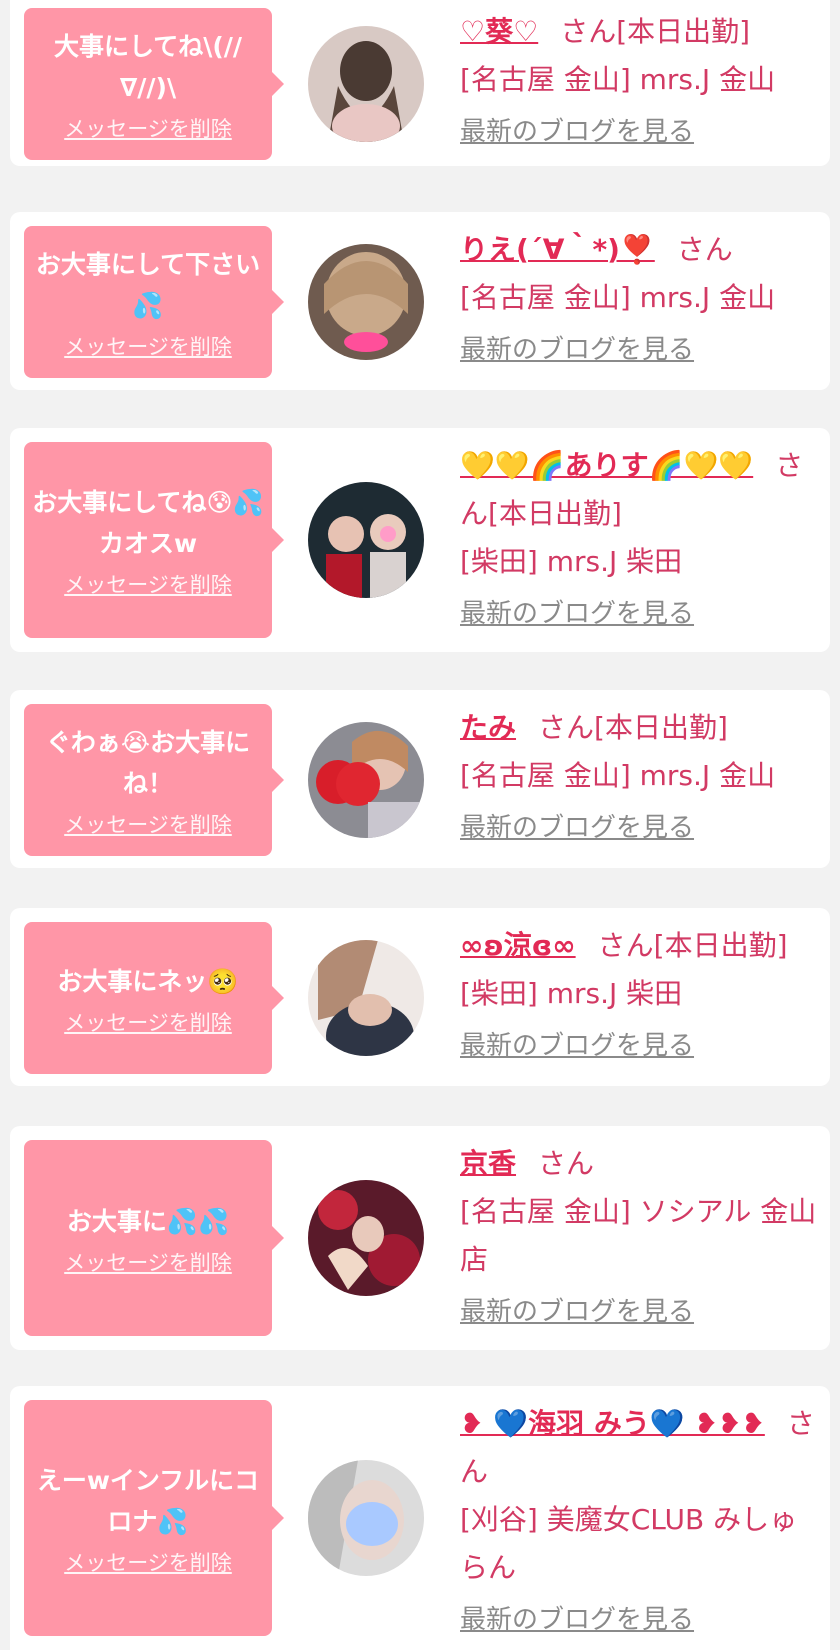 The image size is (840, 1650). What do you see at coordinates (612, 1423) in the screenshot?
I see `cast-name-link: ❥ 💙海羽 みう💙 ❥❥❥` at bounding box center [612, 1423].